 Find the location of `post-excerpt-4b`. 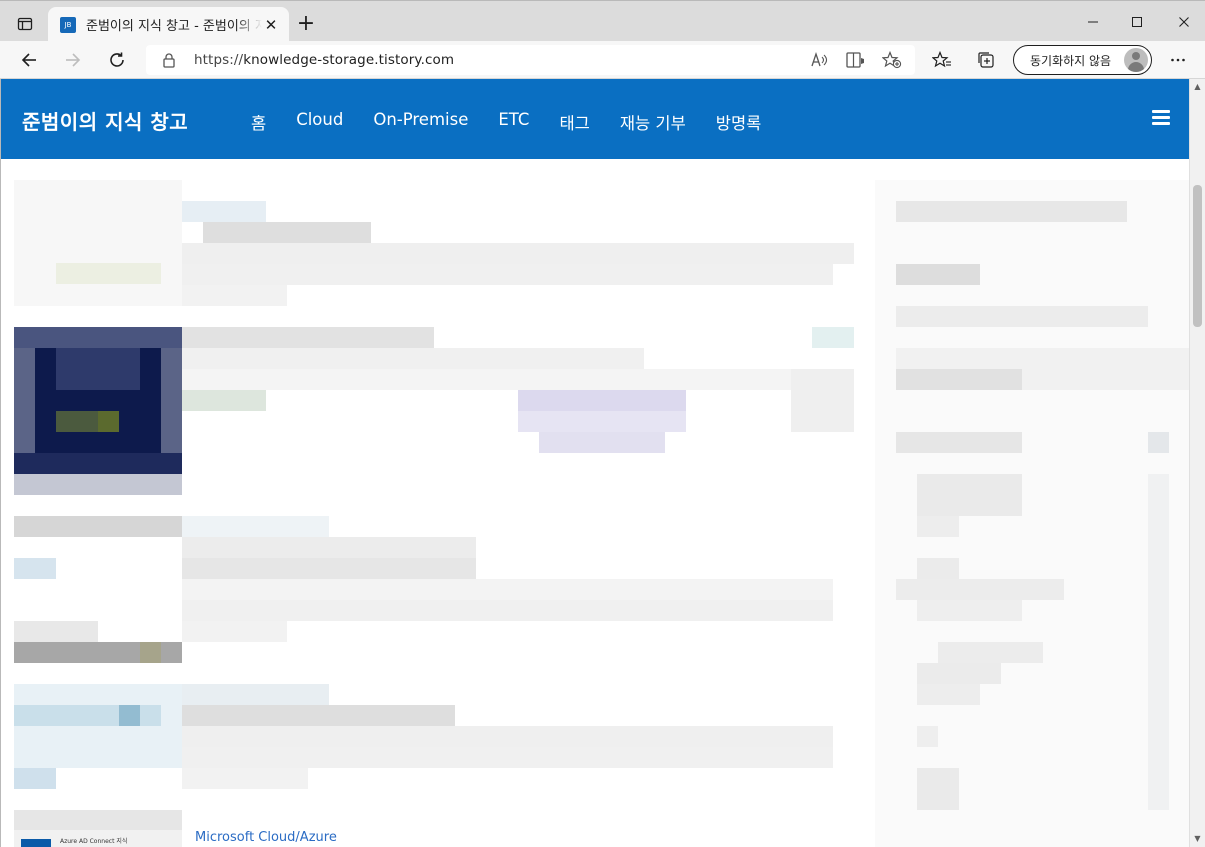

post-excerpt-4b is located at coordinates (507, 757).